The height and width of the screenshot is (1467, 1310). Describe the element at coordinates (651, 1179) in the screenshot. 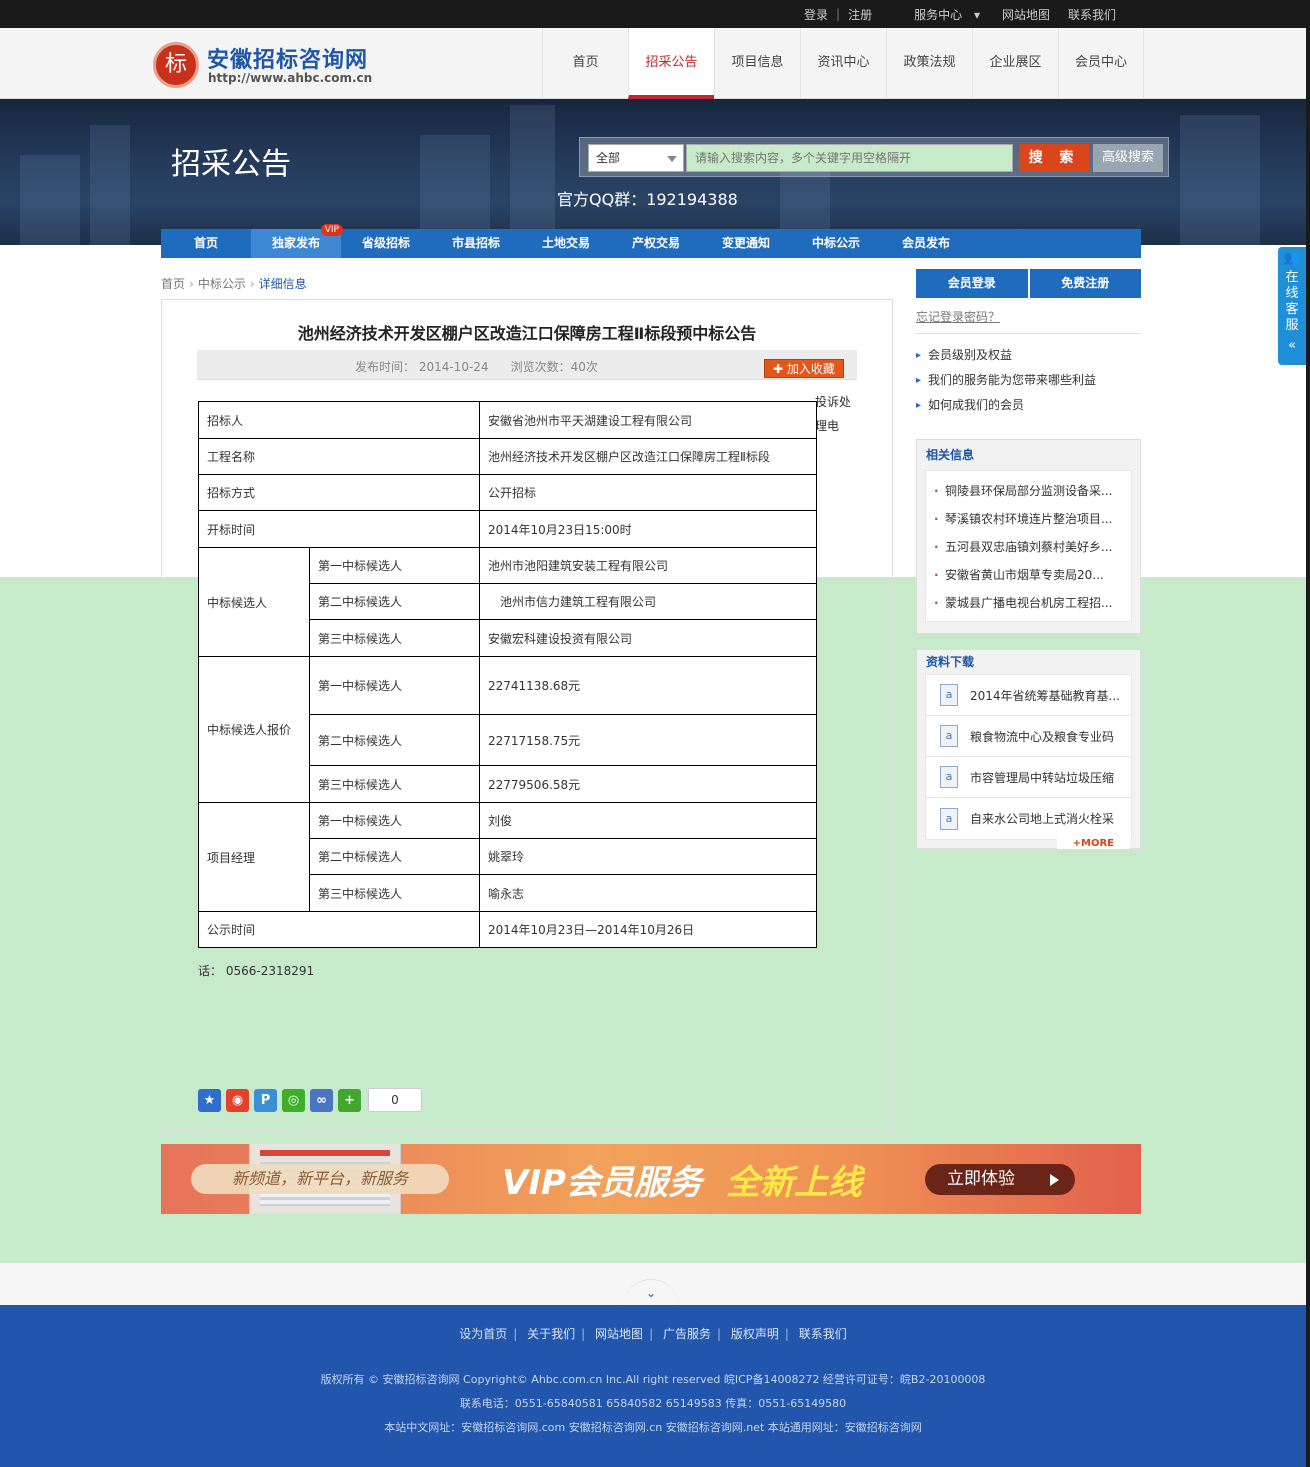

I see `vip-promo-banner: 新频道，新平台，新服务 VIP会员服务 全新上线 立即体验` at that location.